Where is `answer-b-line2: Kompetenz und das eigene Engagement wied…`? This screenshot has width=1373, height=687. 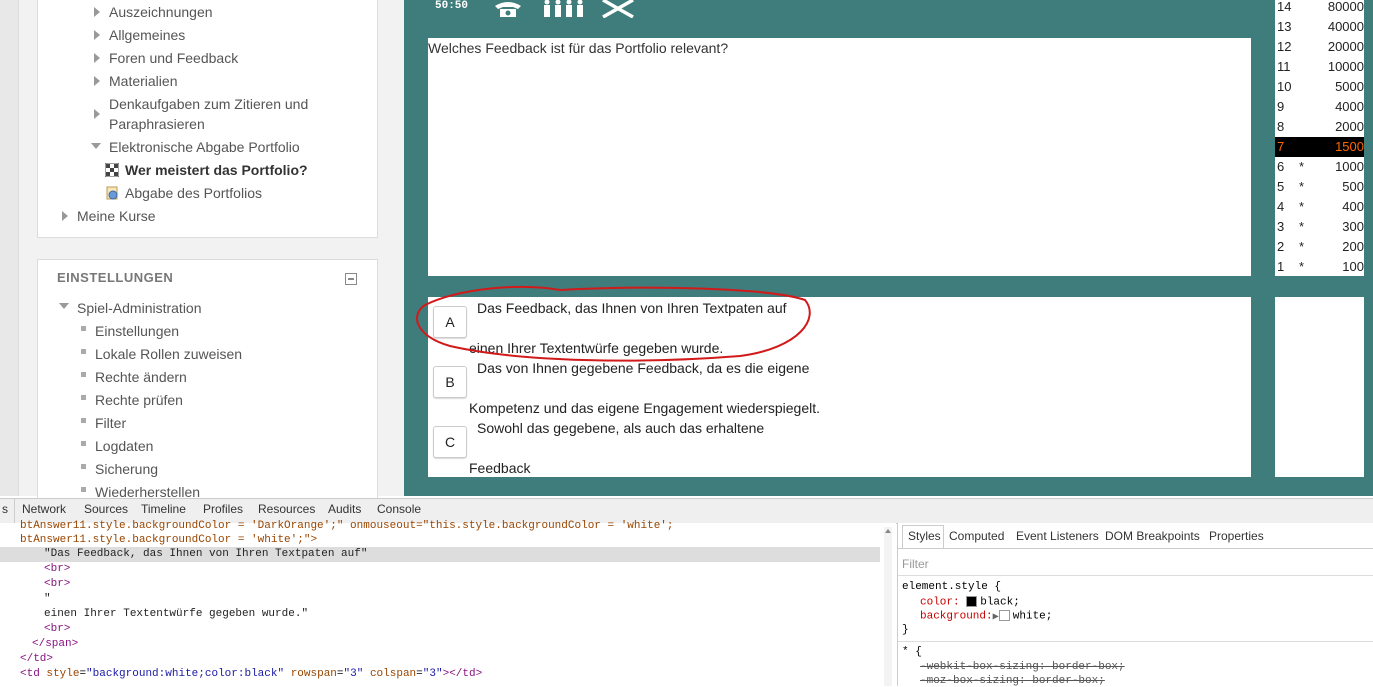
answer-b-line2: Kompetenz und das eigene Engagement wied… is located at coordinates (644, 408).